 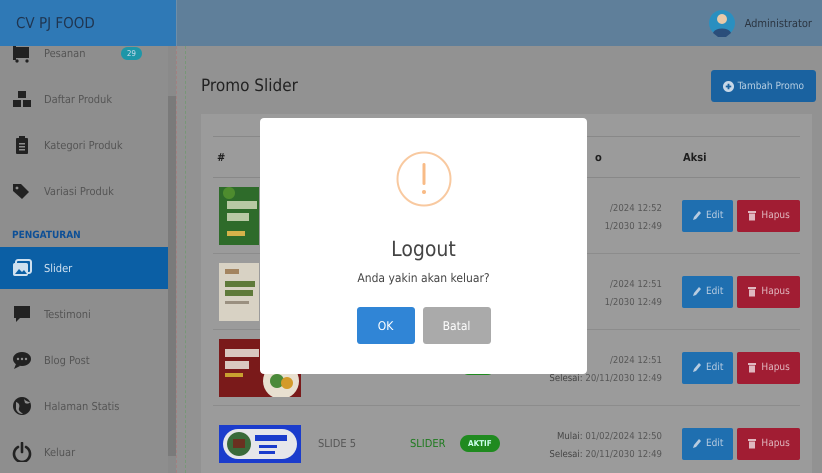 What do you see at coordinates (763, 86) in the screenshot?
I see `add-promo-button: Tambah Promo` at bounding box center [763, 86].